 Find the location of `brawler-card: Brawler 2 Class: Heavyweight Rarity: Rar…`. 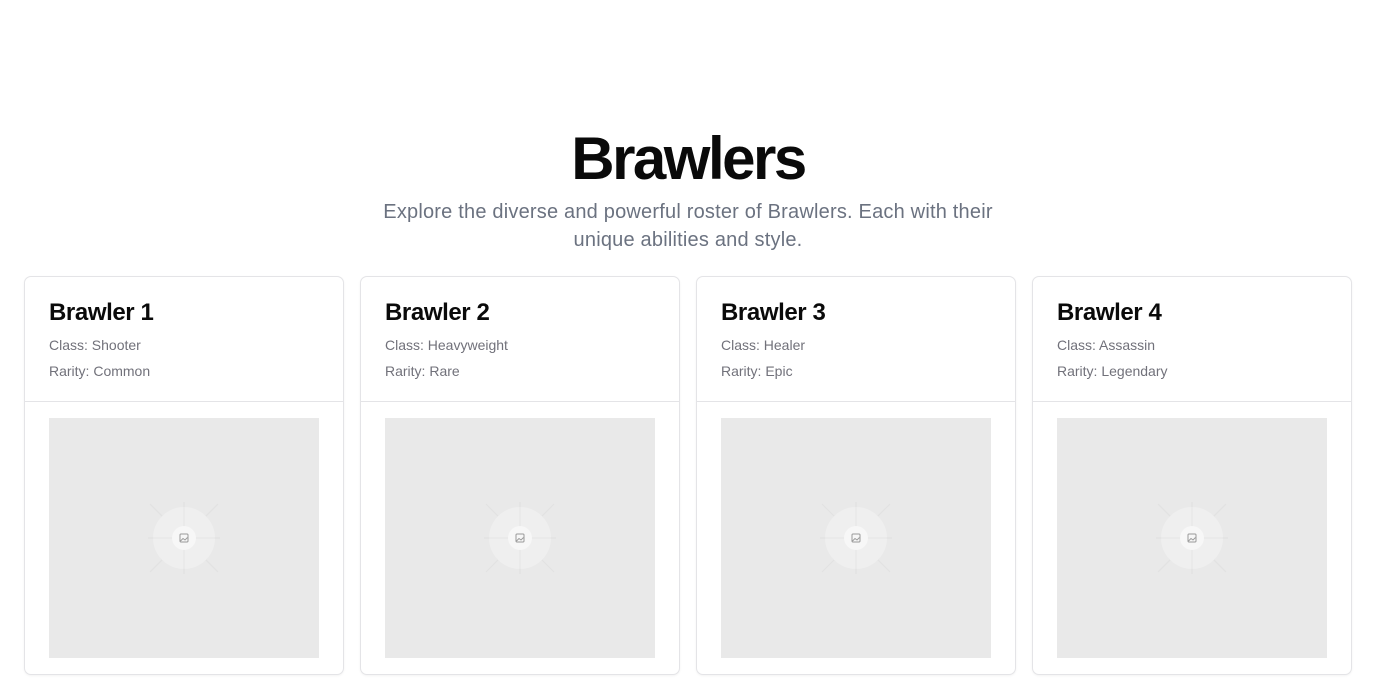

brawler-card: Brawler 2 Class: Heavyweight Rarity: Rar… is located at coordinates (520, 475).